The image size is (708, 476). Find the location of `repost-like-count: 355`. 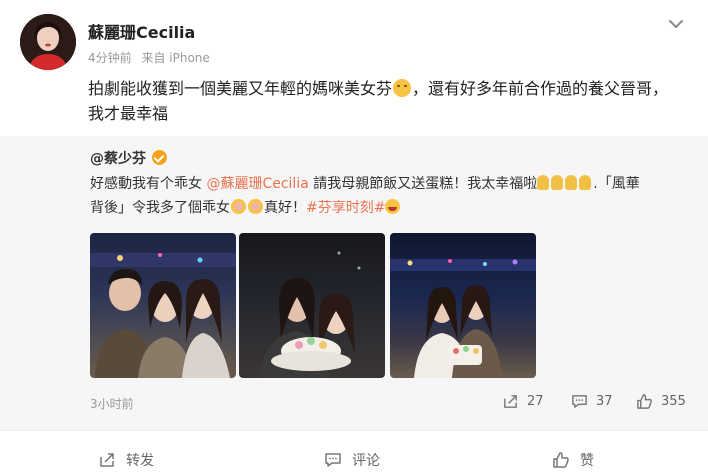

repost-like-count: 355 is located at coordinates (661, 401).